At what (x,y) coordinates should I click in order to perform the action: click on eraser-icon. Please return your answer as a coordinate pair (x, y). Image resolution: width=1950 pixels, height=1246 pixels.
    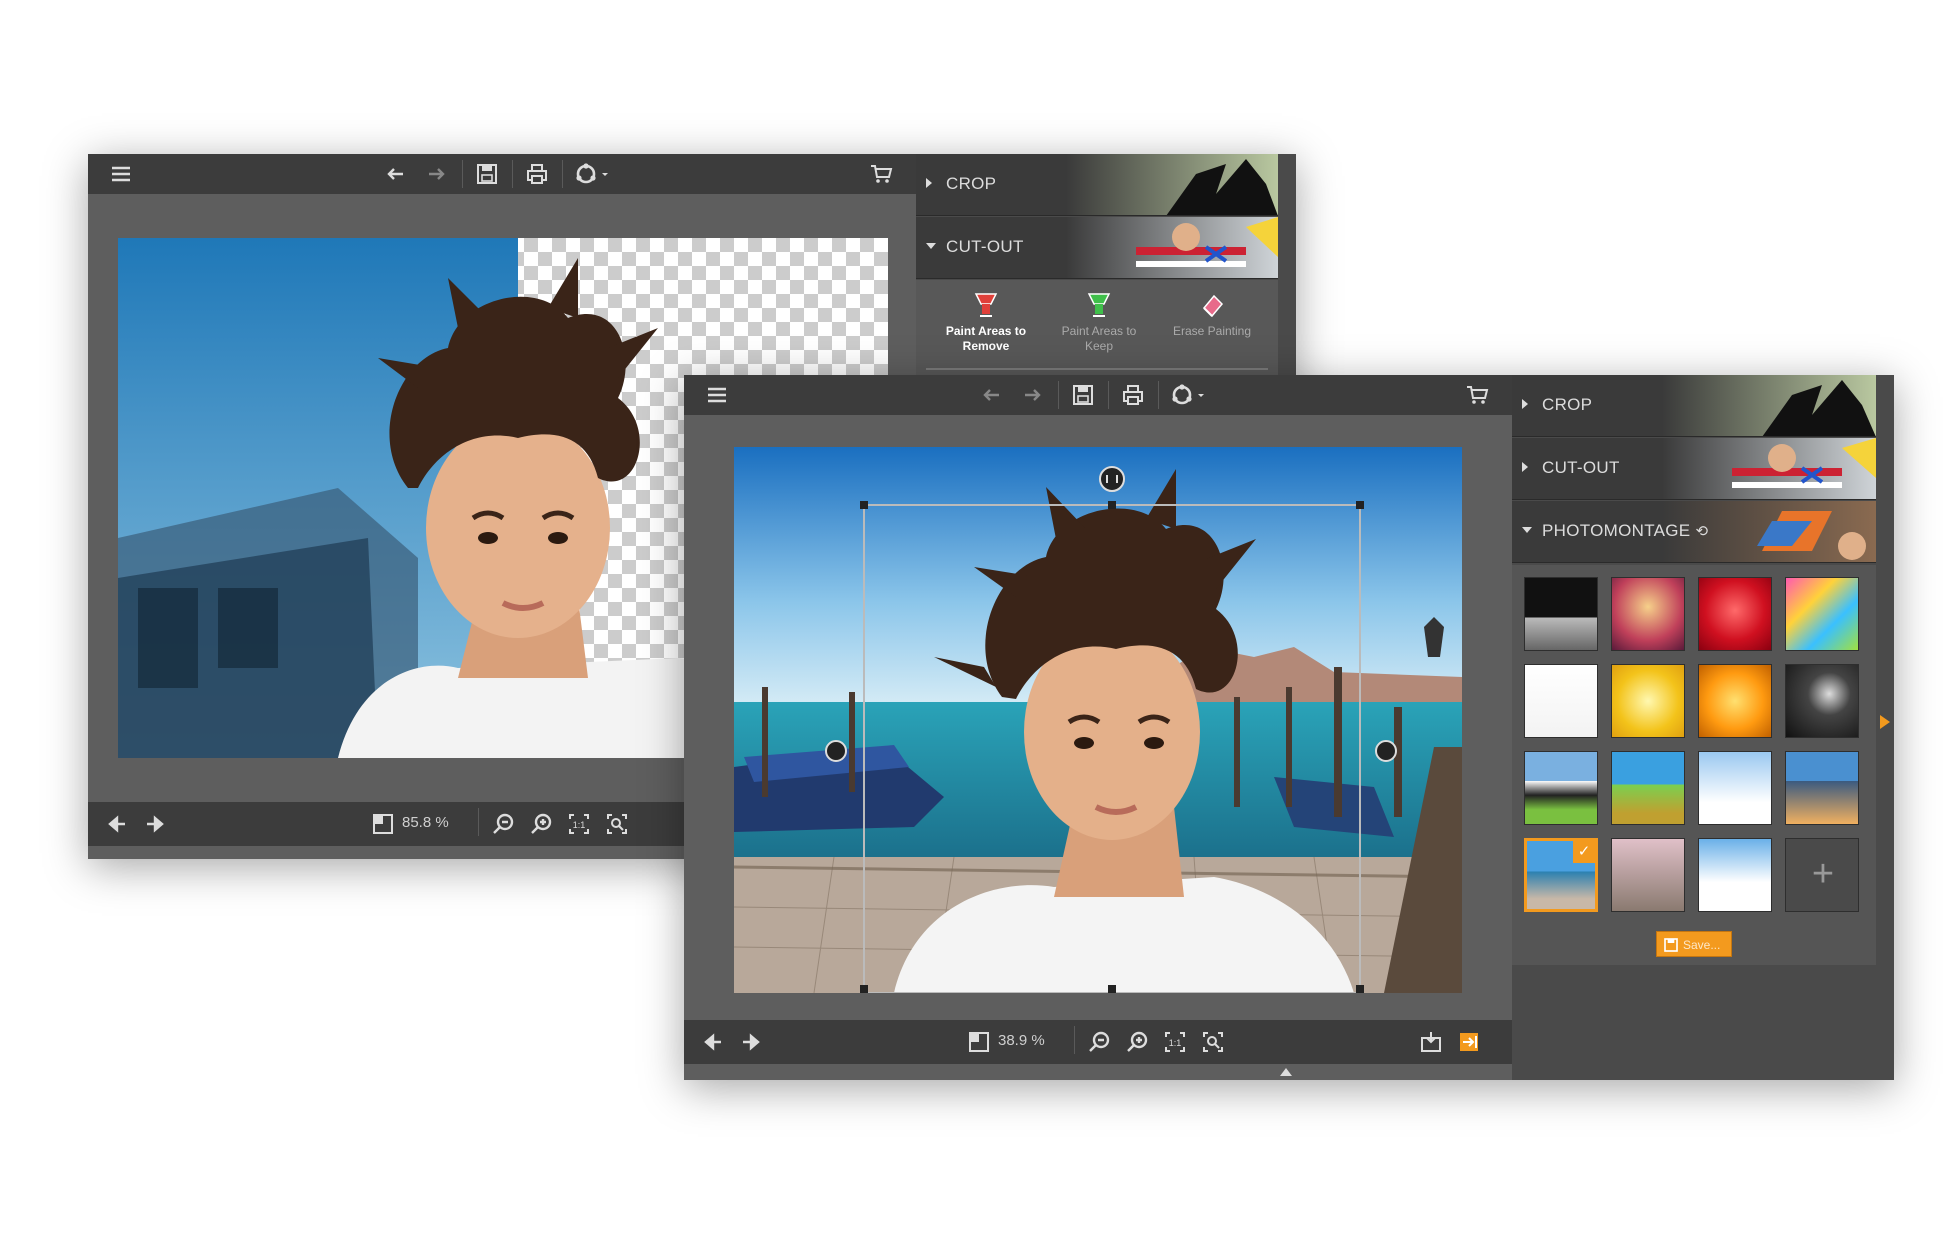
    Looking at the image, I should click on (1213, 306).